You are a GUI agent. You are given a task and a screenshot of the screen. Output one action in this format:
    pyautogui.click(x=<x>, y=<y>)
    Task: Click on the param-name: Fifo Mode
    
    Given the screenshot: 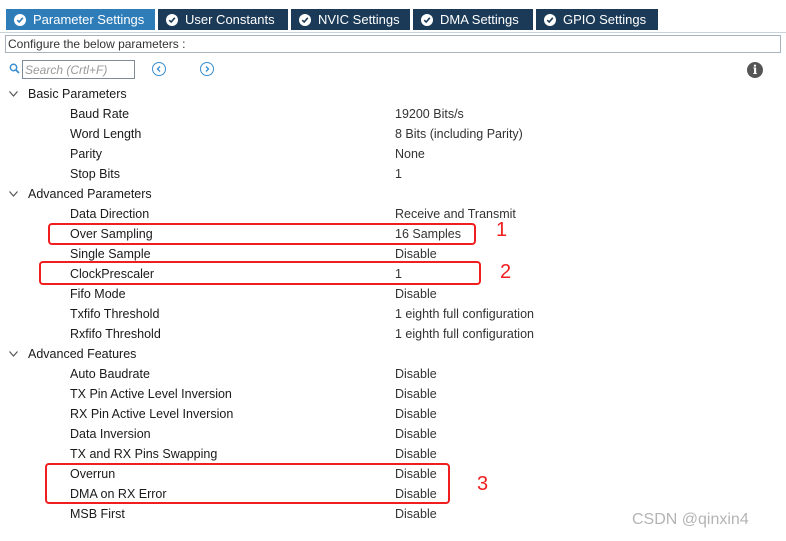 What is the action you would take?
    pyautogui.click(x=98, y=294)
    